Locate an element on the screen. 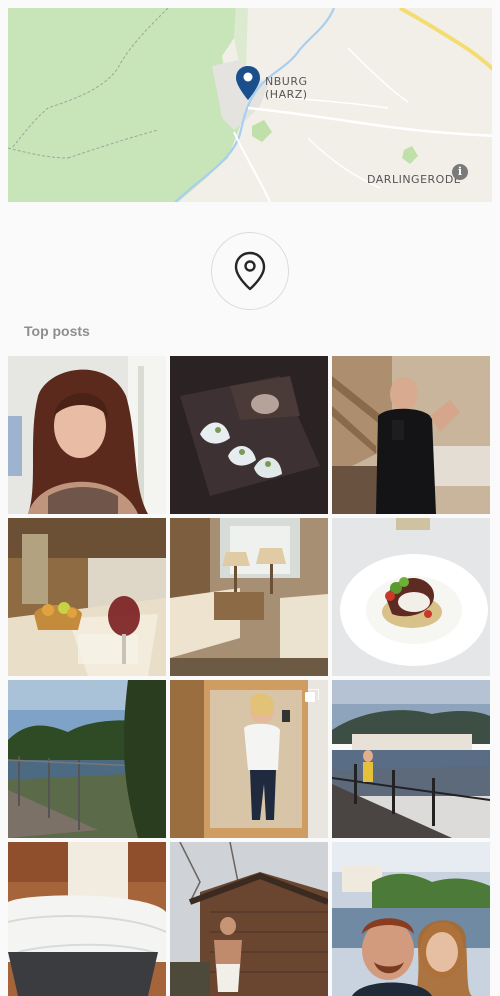 This screenshot has width=500, height=996. multiple-photos-icon is located at coordinates (312, 695).